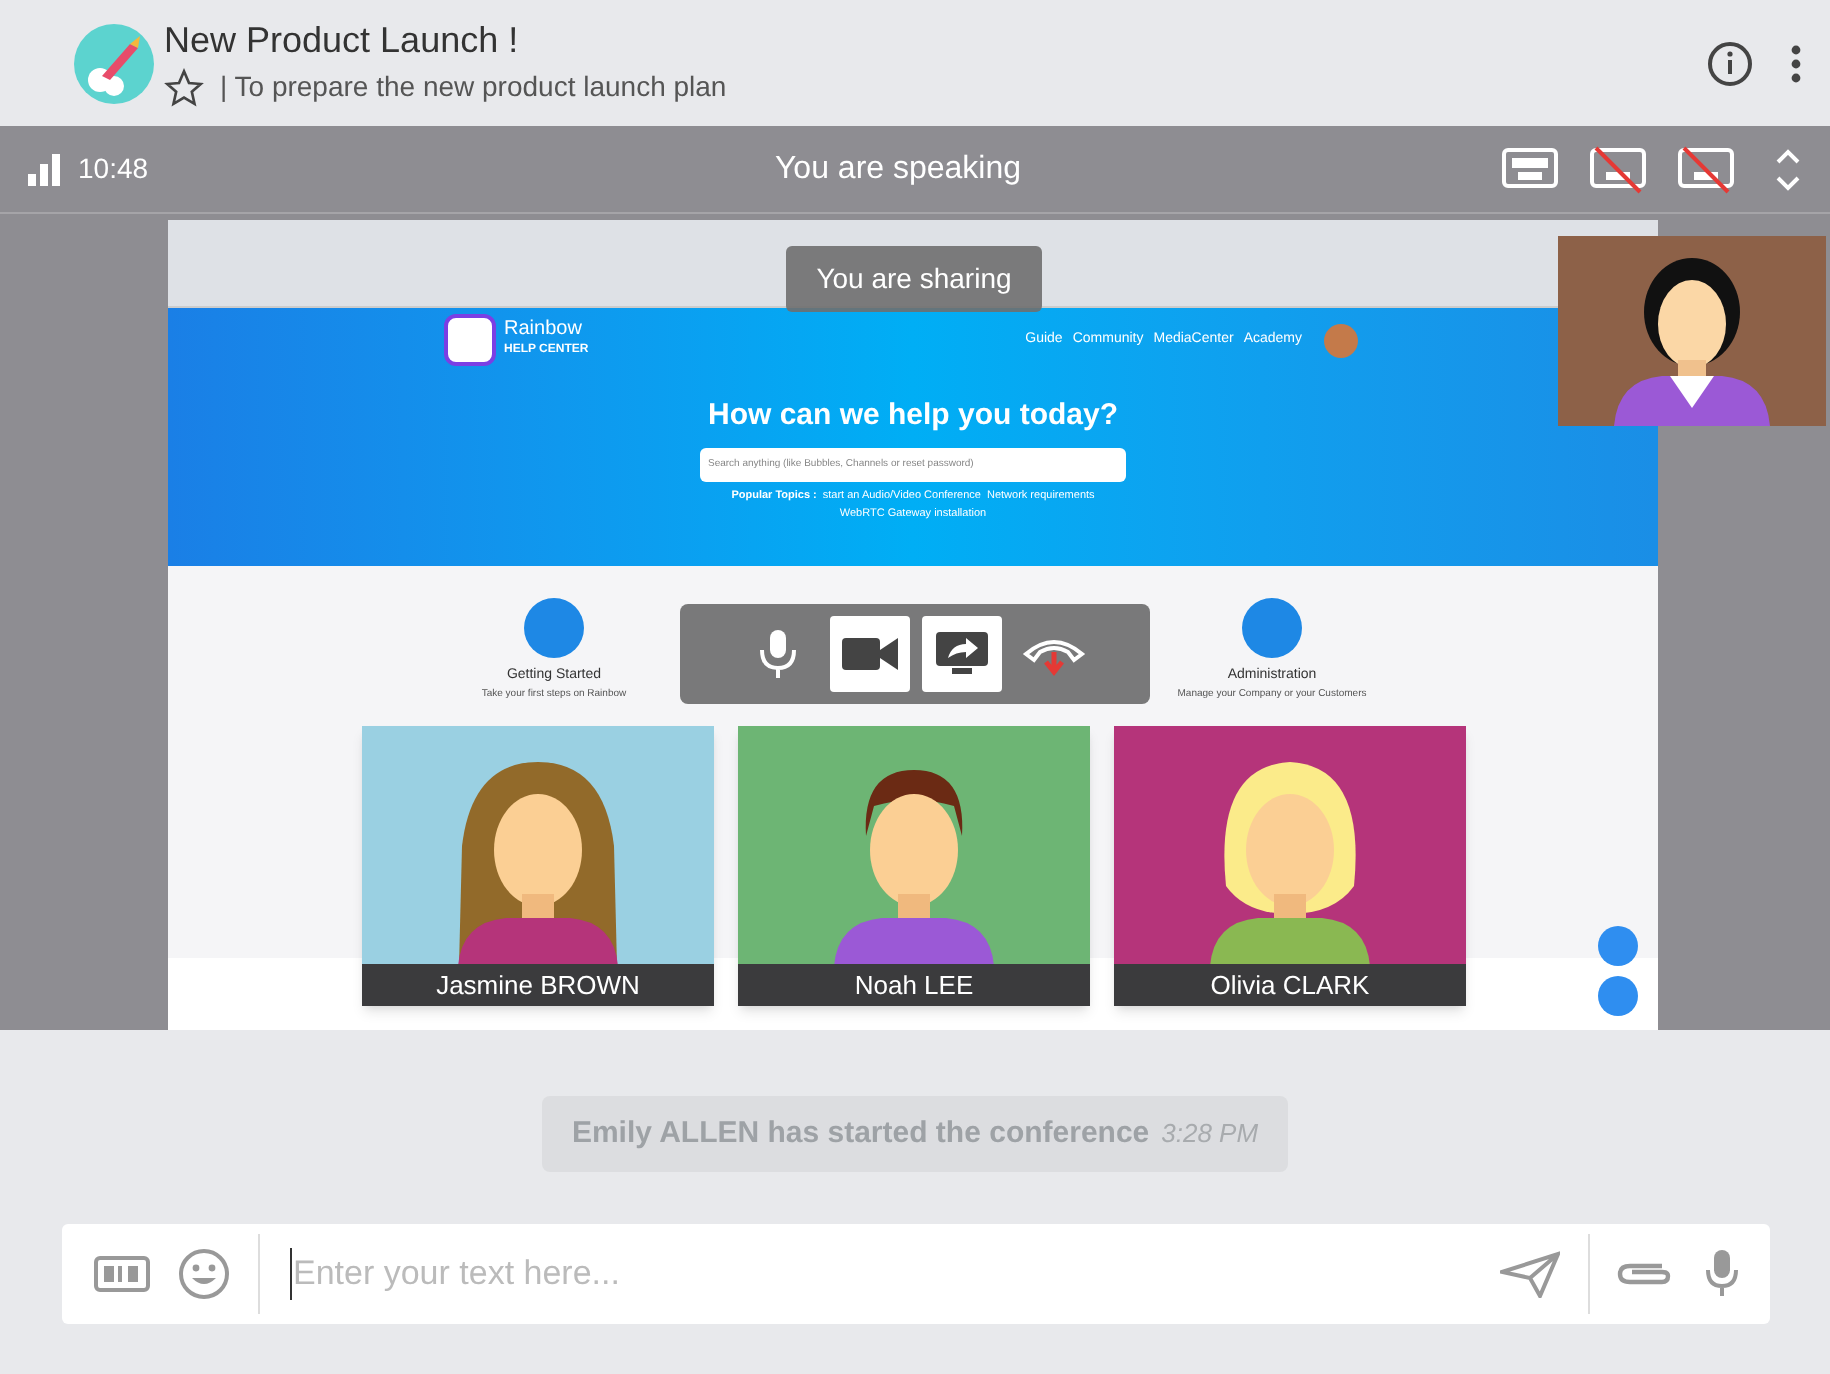  What do you see at coordinates (46, 169) in the screenshot?
I see `signal-icon` at bounding box center [46, 169].